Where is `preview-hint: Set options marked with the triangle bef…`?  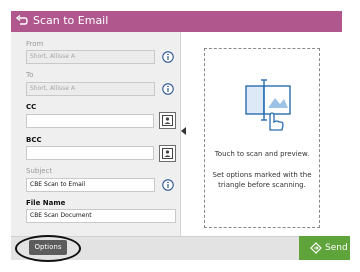
preview-hint: Set options marked with the triangle bef… is located at coordinates (262, 180).